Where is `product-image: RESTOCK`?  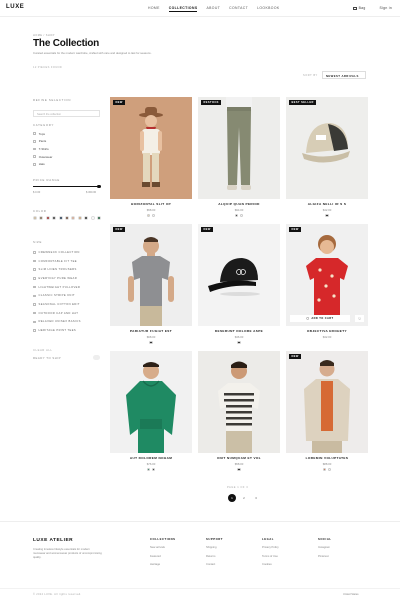 product-image: RESTOCK is located at coordinates (239, 148).